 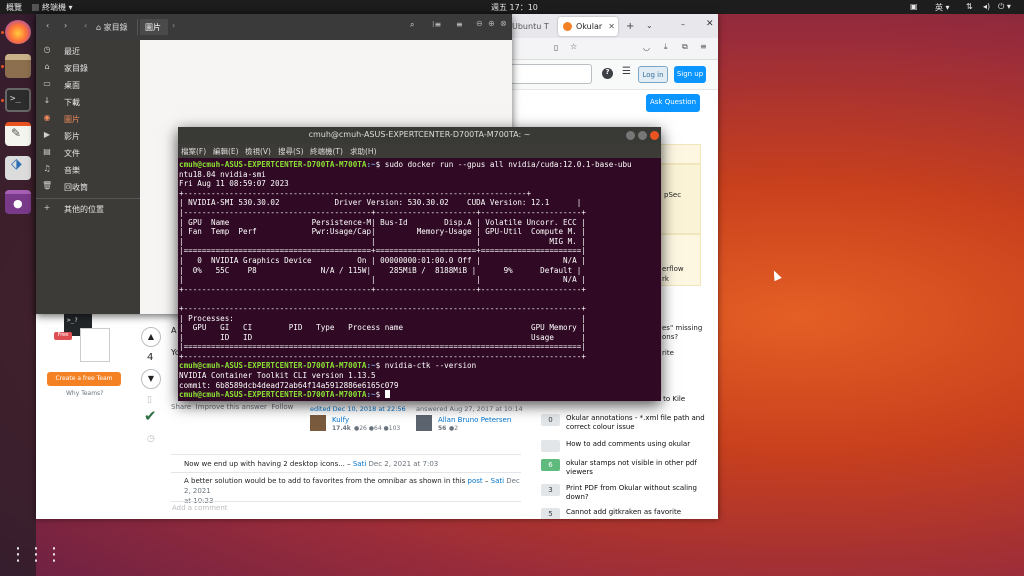 I want to click on terminal-icon: >_, so click(x=18, y=100).